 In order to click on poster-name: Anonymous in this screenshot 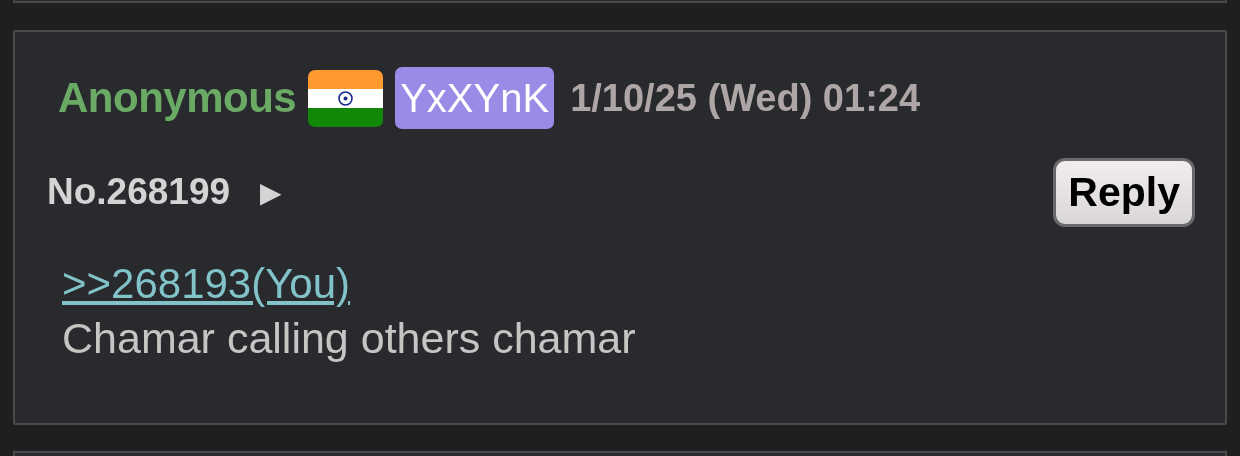, I will do `click(177, 98)`.